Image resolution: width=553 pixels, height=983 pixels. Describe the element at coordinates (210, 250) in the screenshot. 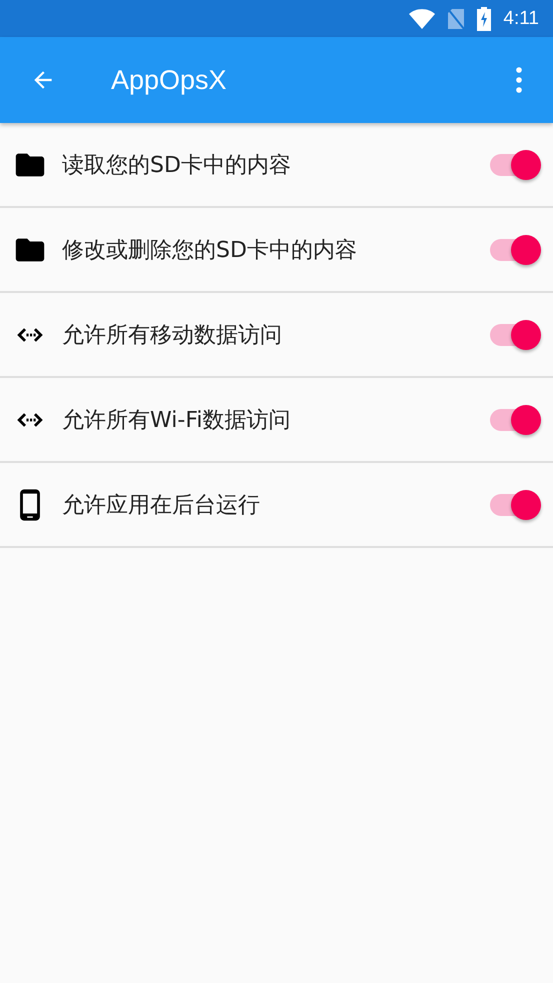

I see `permission-label: 修改或删除您的SD卡中的内容` at that location.